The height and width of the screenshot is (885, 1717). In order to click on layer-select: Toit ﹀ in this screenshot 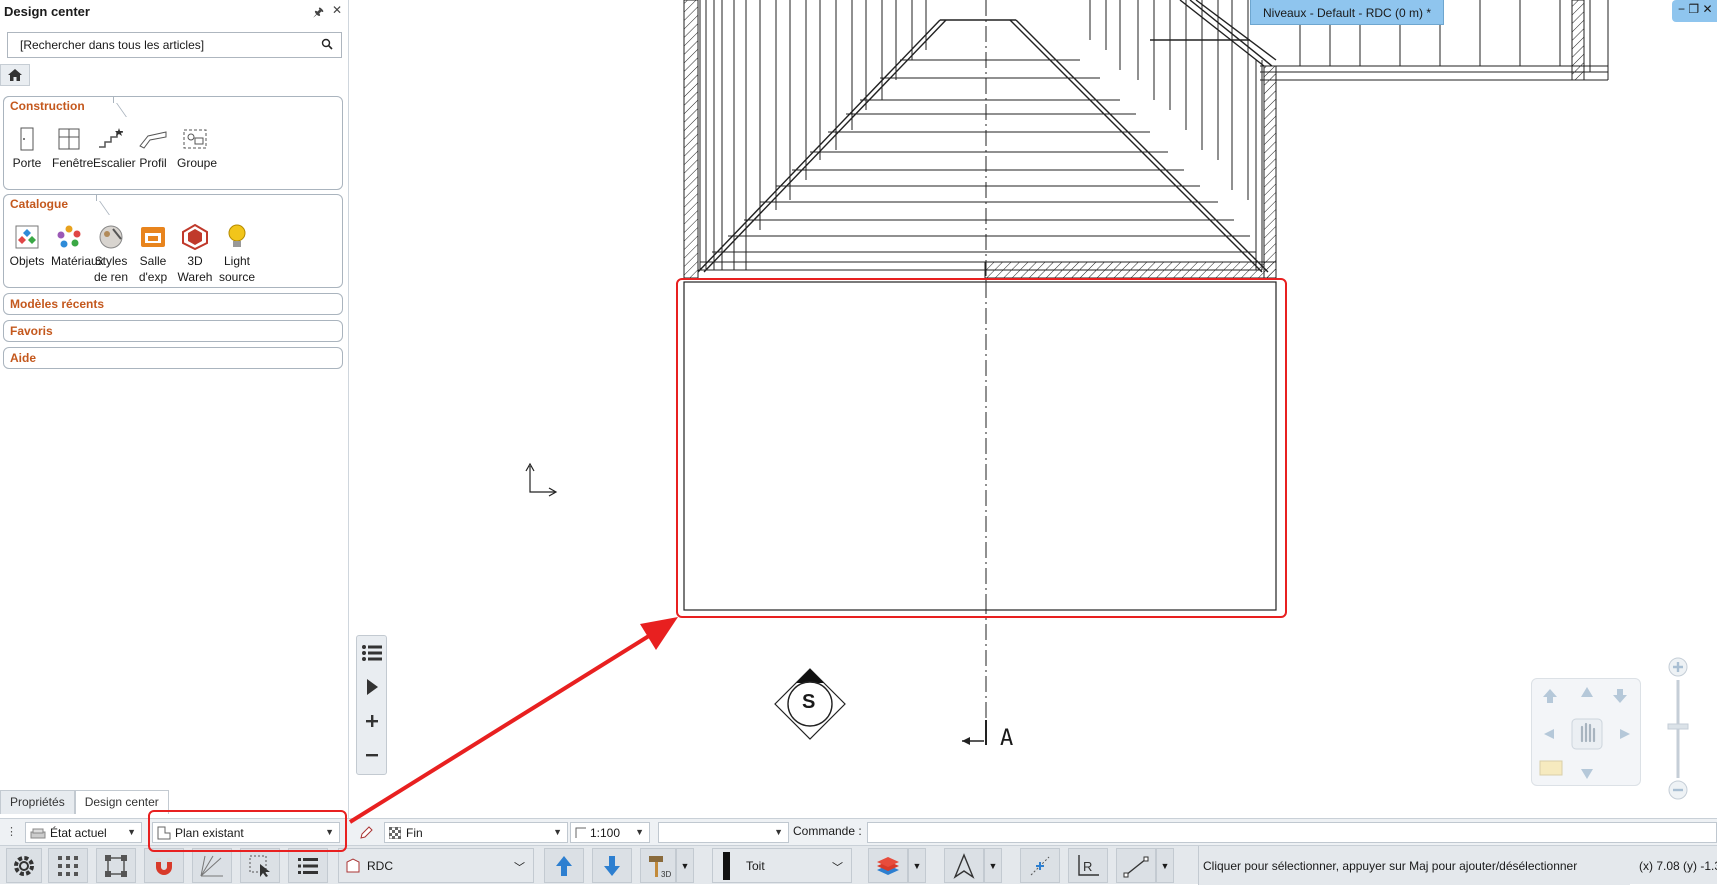, I will do `click(782, 865)`.